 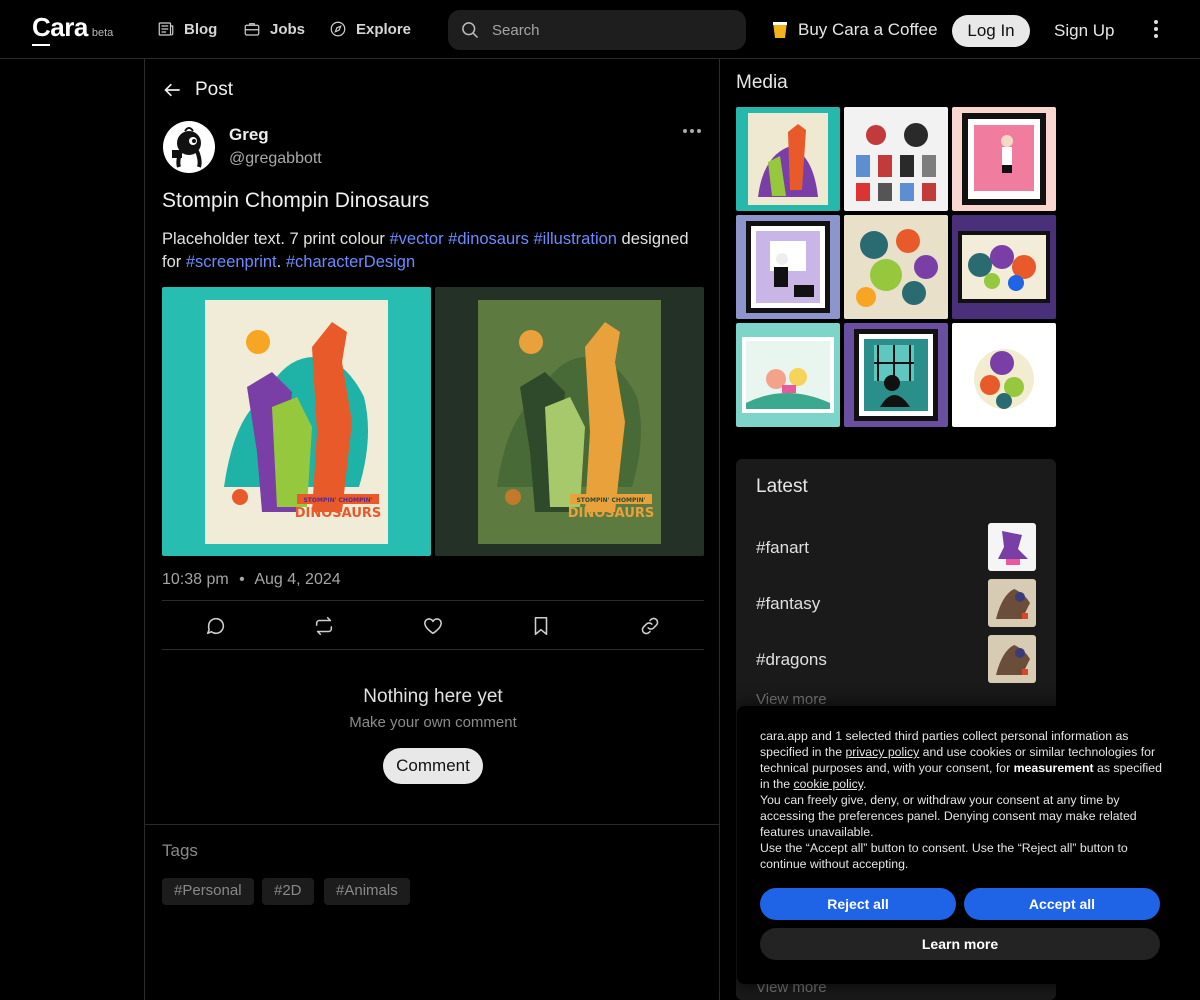 I want to click on login-button: Log In, so click(x=991, y=31).